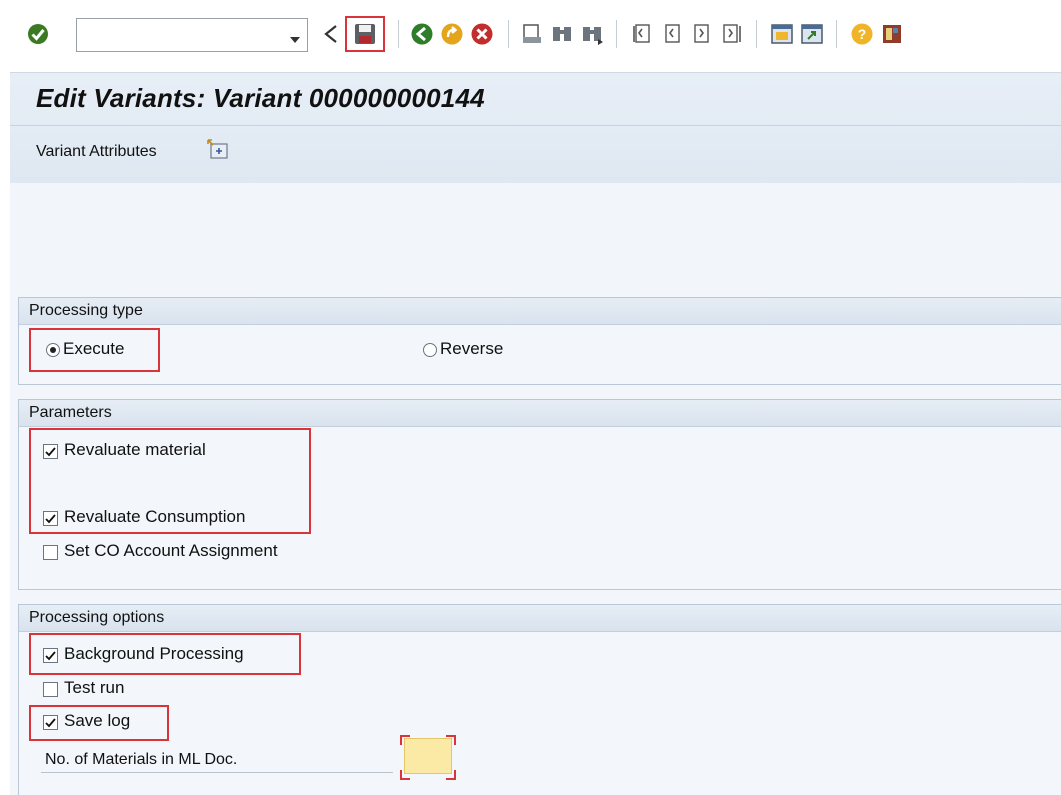 The width and height of the screenshot is (1061, 795). I want to click on save-log-label: Save log, so click(97, 721).